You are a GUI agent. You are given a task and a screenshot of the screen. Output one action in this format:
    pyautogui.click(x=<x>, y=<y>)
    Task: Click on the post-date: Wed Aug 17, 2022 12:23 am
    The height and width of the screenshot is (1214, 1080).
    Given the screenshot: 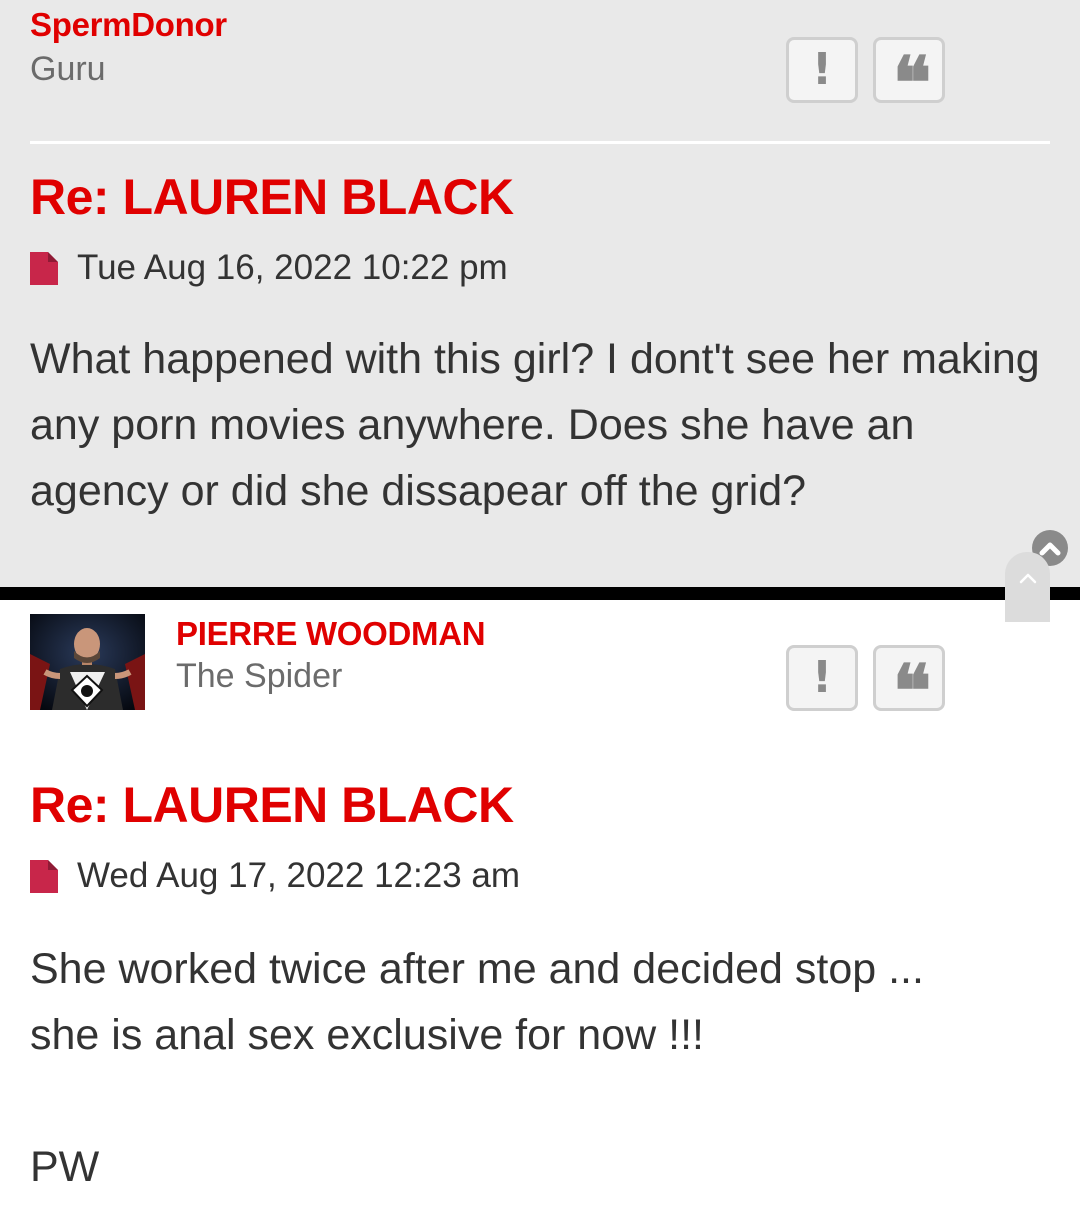 What is the action you would take?
    pyautogui.click(x=299, y=875)
    